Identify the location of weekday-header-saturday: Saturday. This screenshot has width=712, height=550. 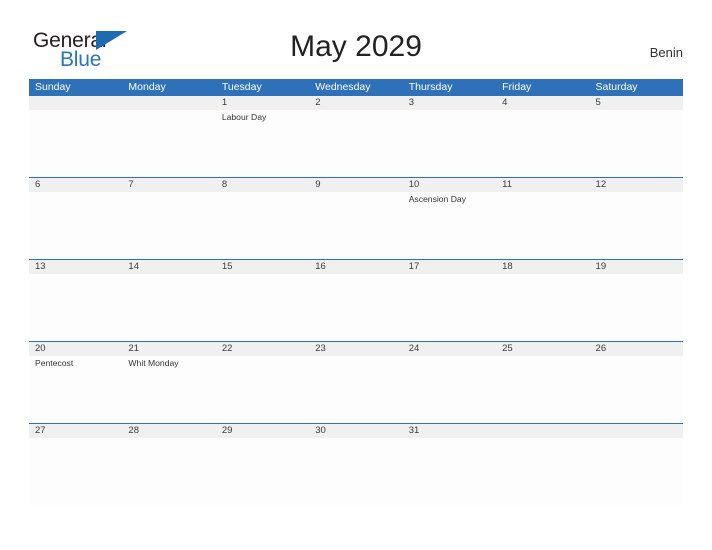
(616, 87).